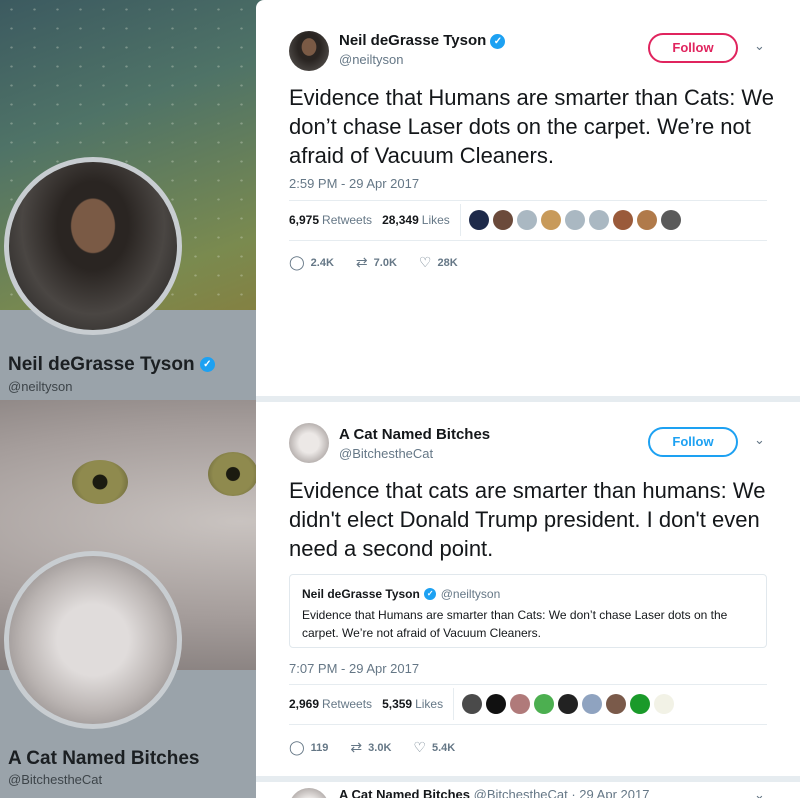 The image size is (800, 798). What do you see at coordinates (100, 482) in the screenshot?
I see `cat-eye-left` at bounding box center [100, 482].